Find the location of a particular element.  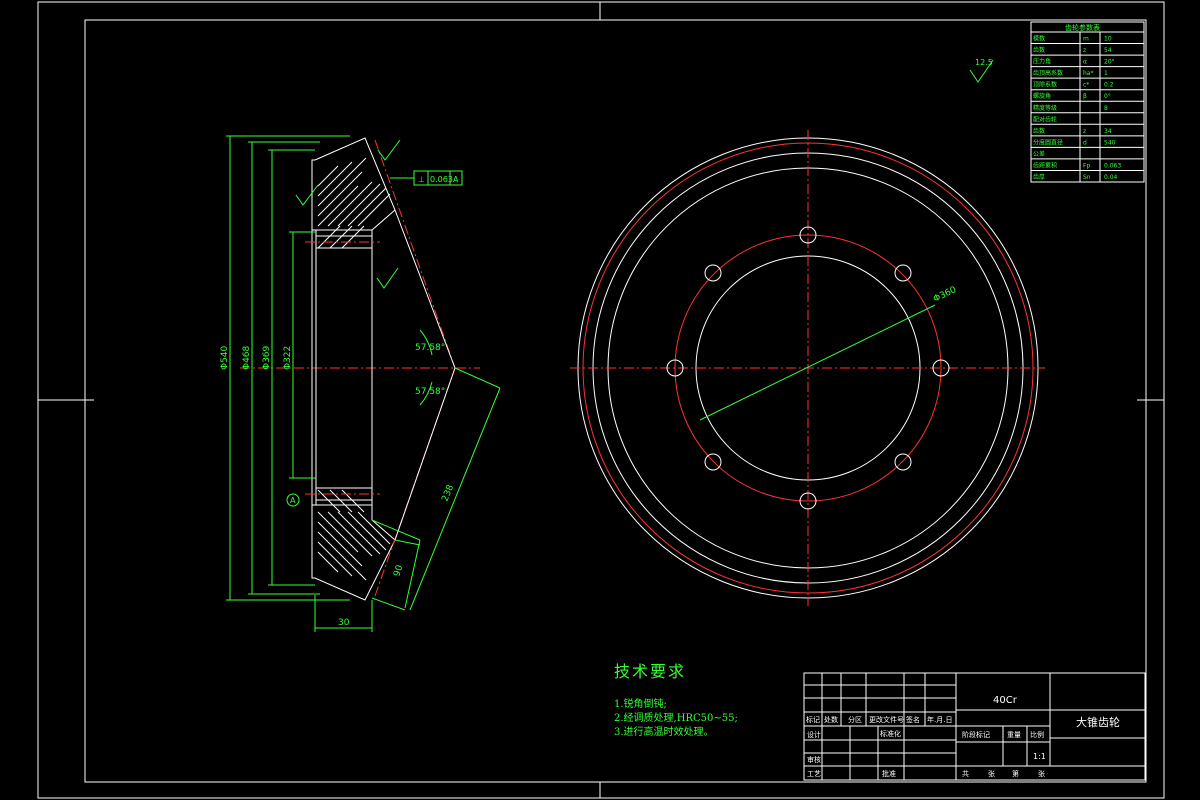

datum-ref: A is located at coordinates (456, 179).